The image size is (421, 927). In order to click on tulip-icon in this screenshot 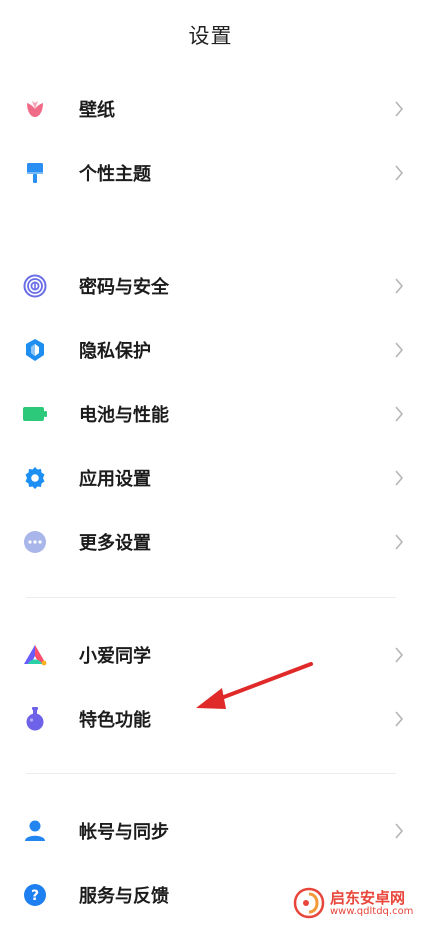, I will do `click(35, 109)`.